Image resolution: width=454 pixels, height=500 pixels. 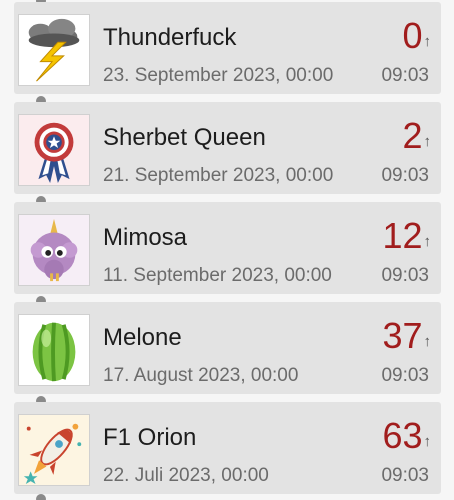 I want to click on rocket-icon, so click(x=54, y=450).